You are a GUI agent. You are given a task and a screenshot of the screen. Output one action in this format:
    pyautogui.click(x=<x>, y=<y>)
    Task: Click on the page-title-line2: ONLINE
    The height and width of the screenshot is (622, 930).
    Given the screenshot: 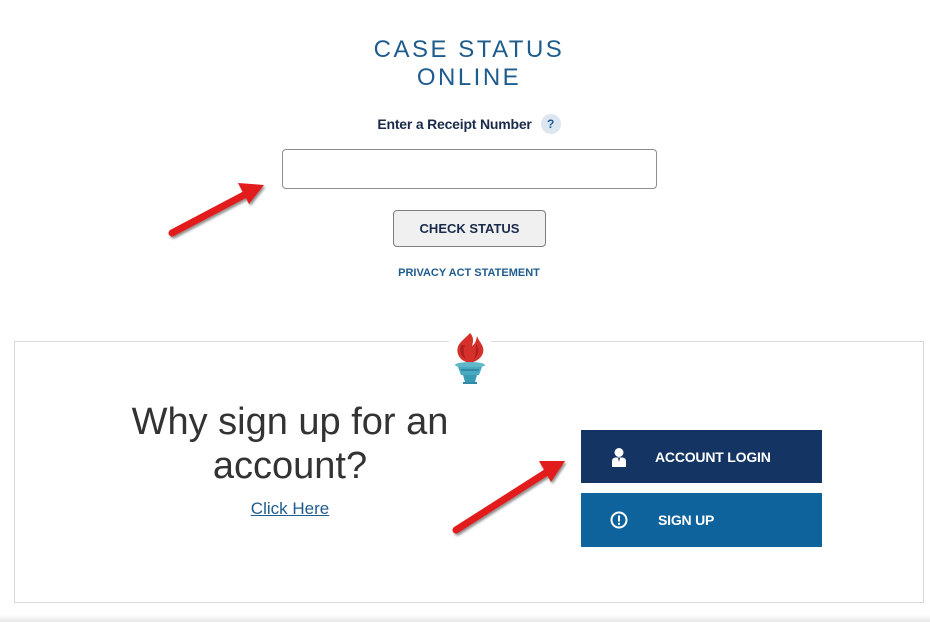 What is the action you would take?
    pyautogui.click(x=469, y=77)
    